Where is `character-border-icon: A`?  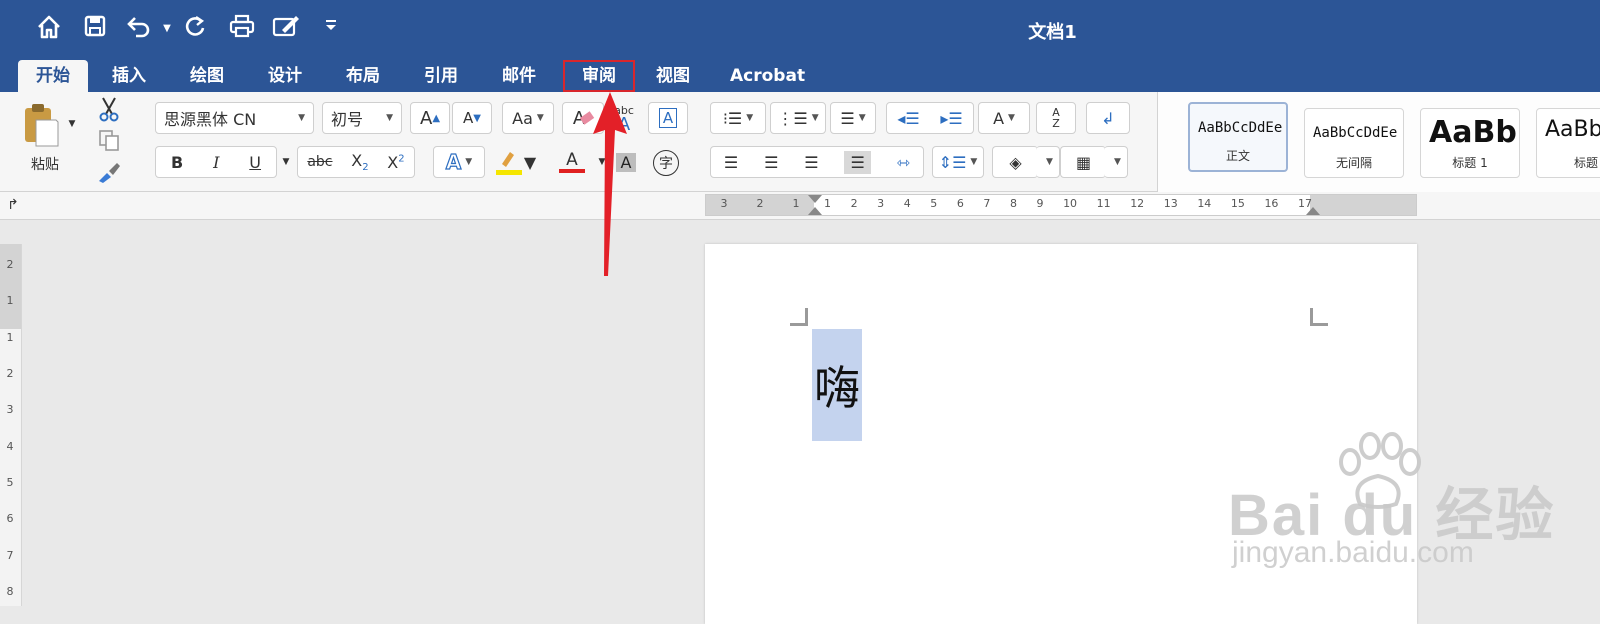 character-border-icon: A is located at coordinates (668, 118).